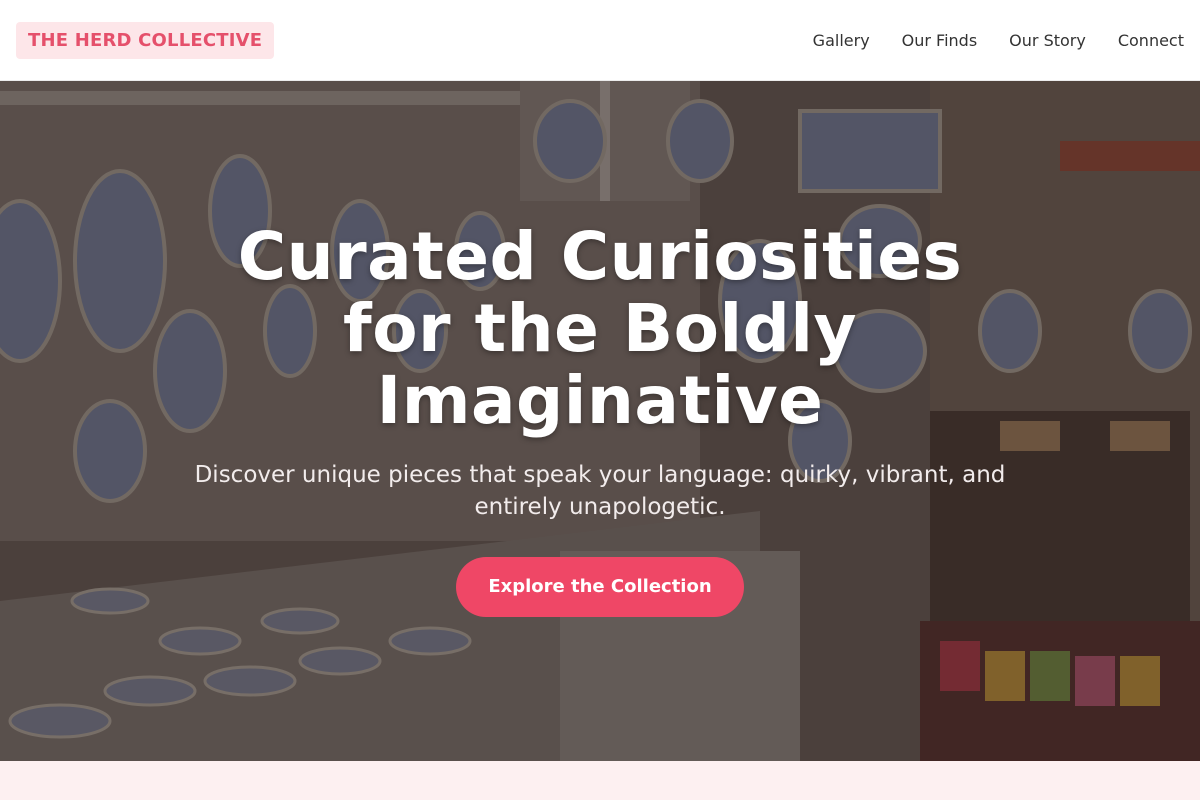 The width and height of the screenshot is (1200, 800). I want to click on main-nav: Gallery Our Finds Our Story Connect, so click(998, 40).